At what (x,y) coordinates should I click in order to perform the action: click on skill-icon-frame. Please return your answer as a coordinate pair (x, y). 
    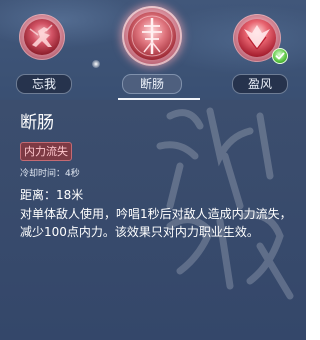
    Looking at the image, I should click on (42, 37).